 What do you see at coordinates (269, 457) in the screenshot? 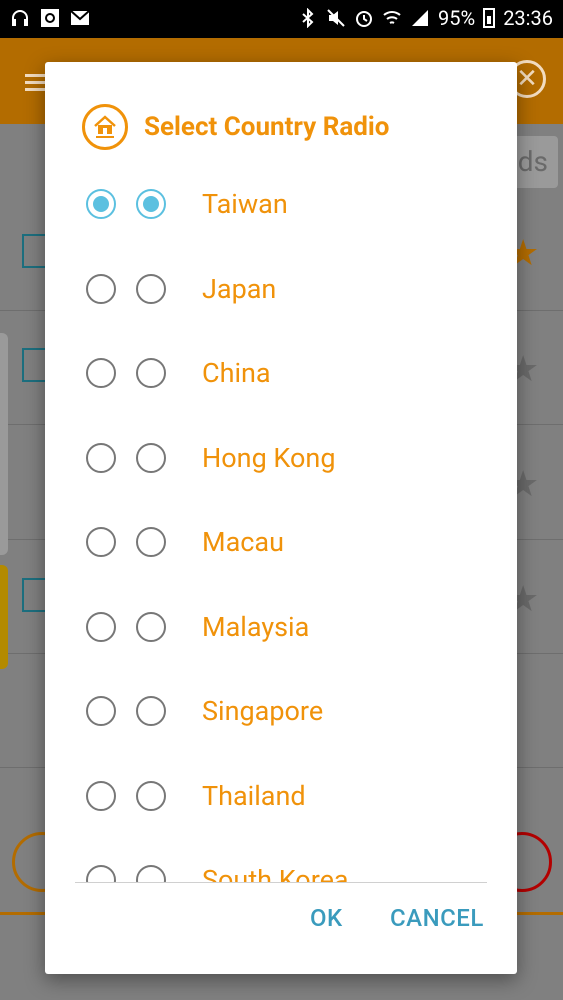
I see `country-label: Hong Kong` at bounding box center [269, 457].